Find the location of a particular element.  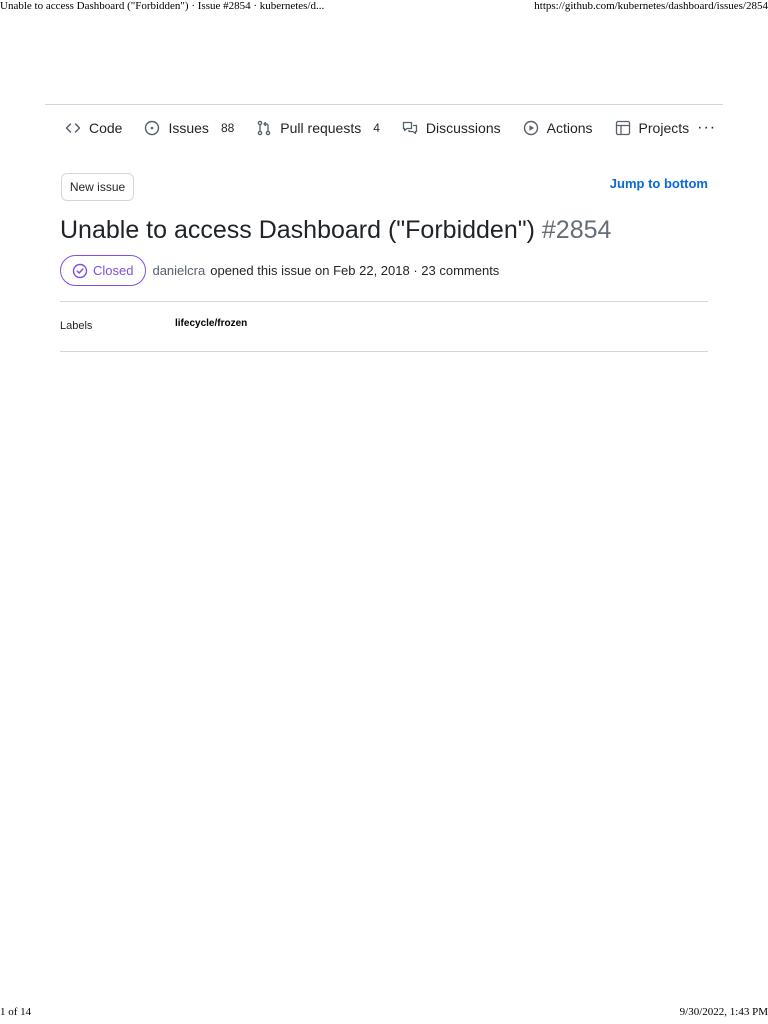

status-badge-label: Closed is located at coordinates (113, 270).